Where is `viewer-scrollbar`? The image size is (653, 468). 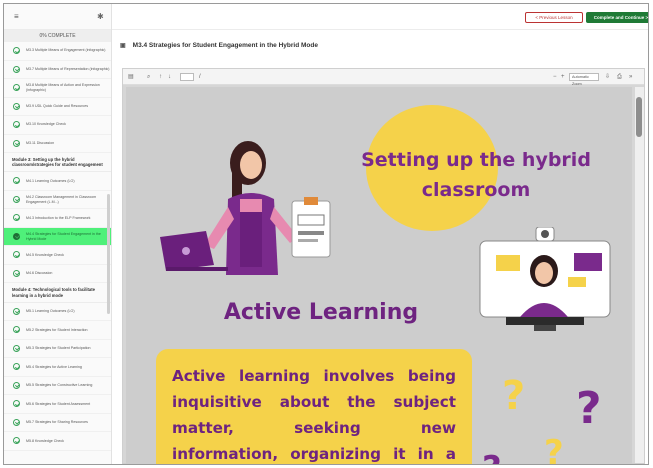 viewer-scrollbar is located at coordinates (639, 275).